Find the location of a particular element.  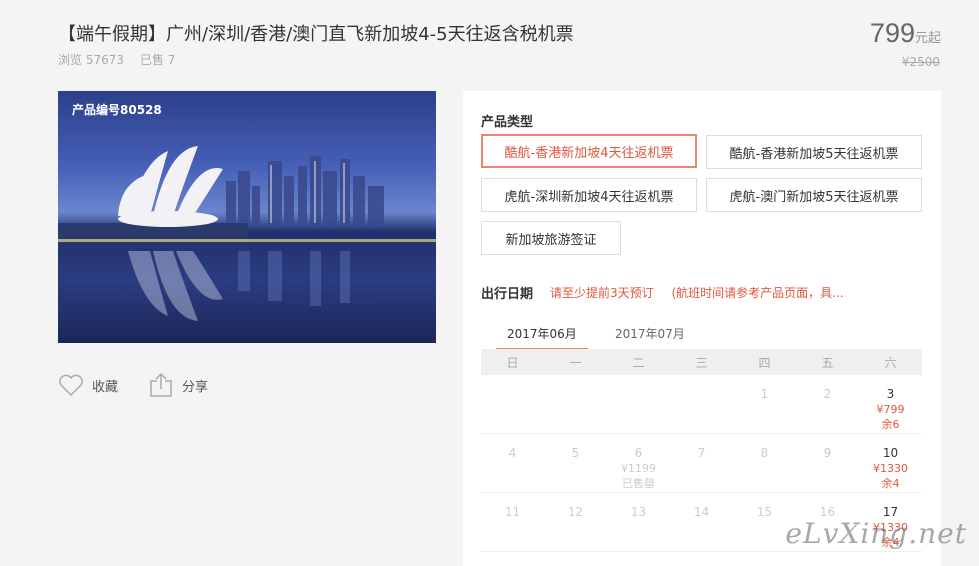

day-price: ¥1330 is located at coordinates (890, 468).